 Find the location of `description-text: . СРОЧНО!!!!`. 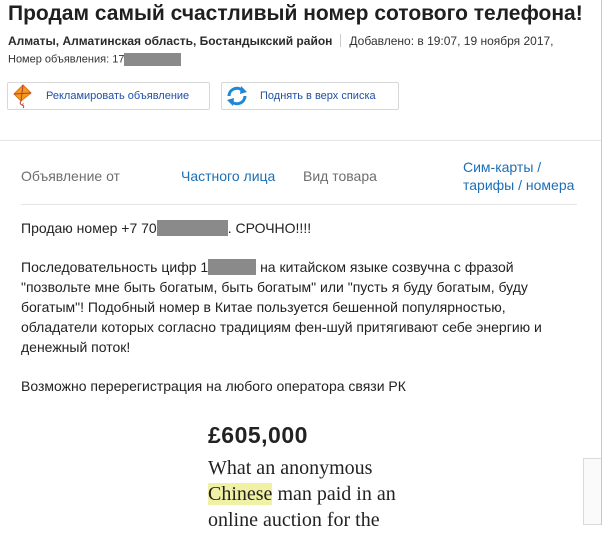

description-text: . СРОЧНО!!!! is located at coordinates (269, 228).